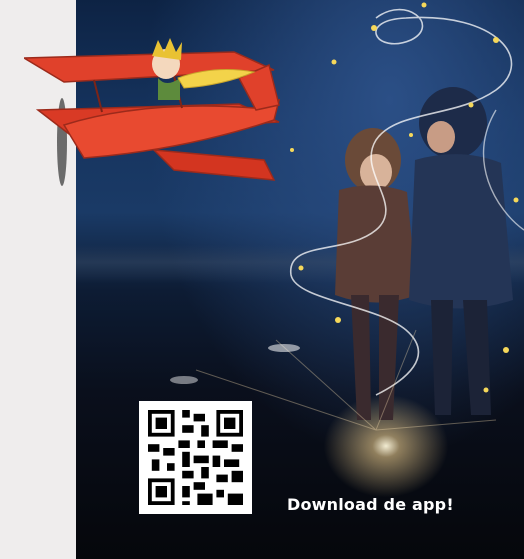 The height and width of the screenshot is (559, 524). I want to click on qr-code-icon, so click(195, 457).